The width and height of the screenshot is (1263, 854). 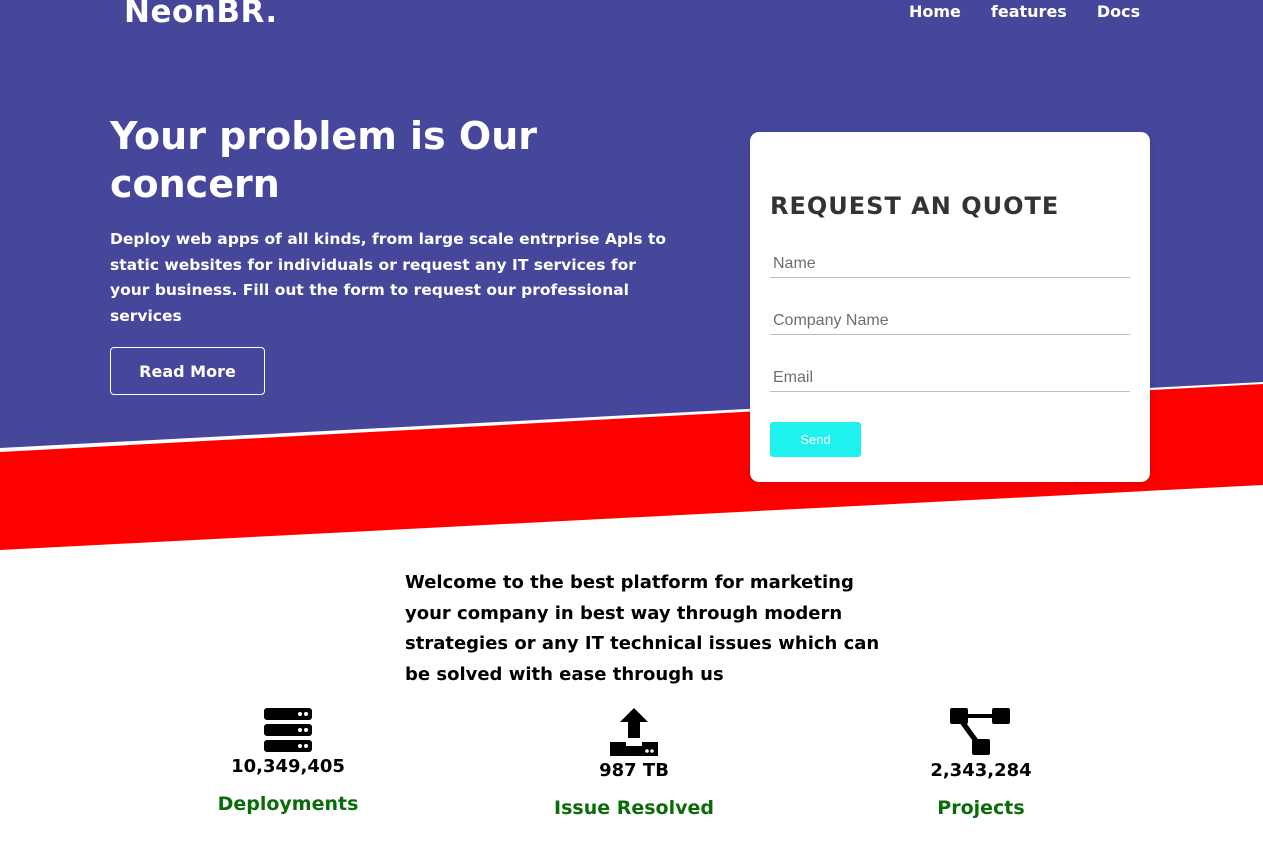 I want to click on company-name-field, so click(x=950, y=321).